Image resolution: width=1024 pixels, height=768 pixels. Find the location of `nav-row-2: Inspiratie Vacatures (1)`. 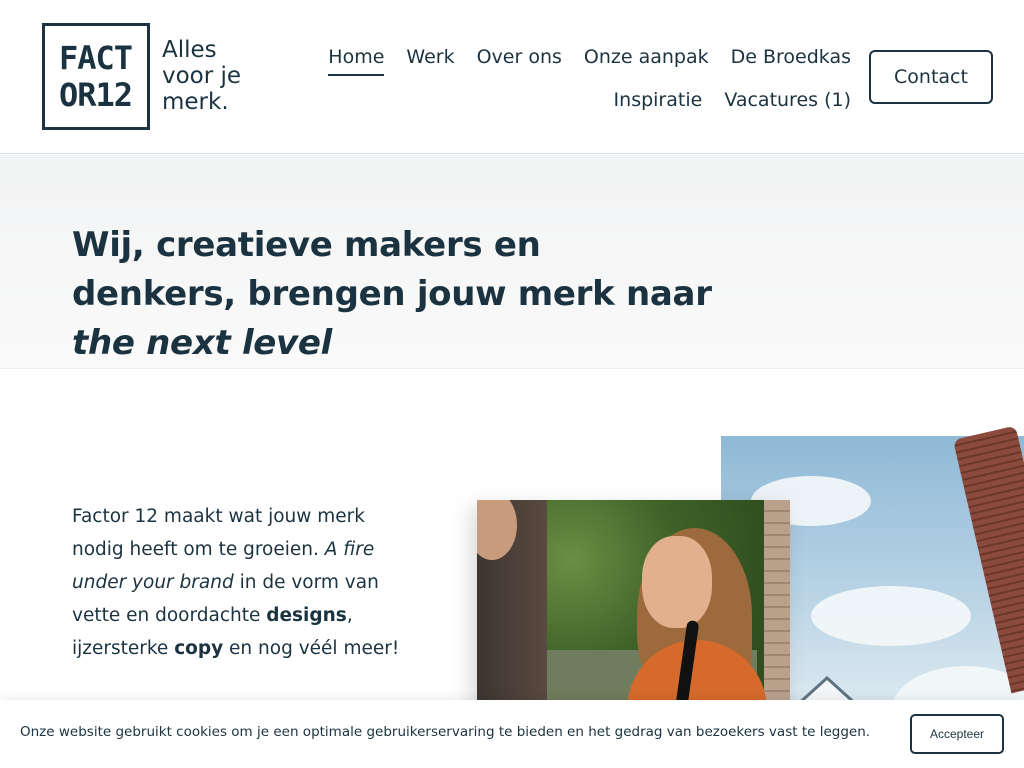

nav-row-2: Inspiratie Vacatures (1) is located at coordinates (581, 100).